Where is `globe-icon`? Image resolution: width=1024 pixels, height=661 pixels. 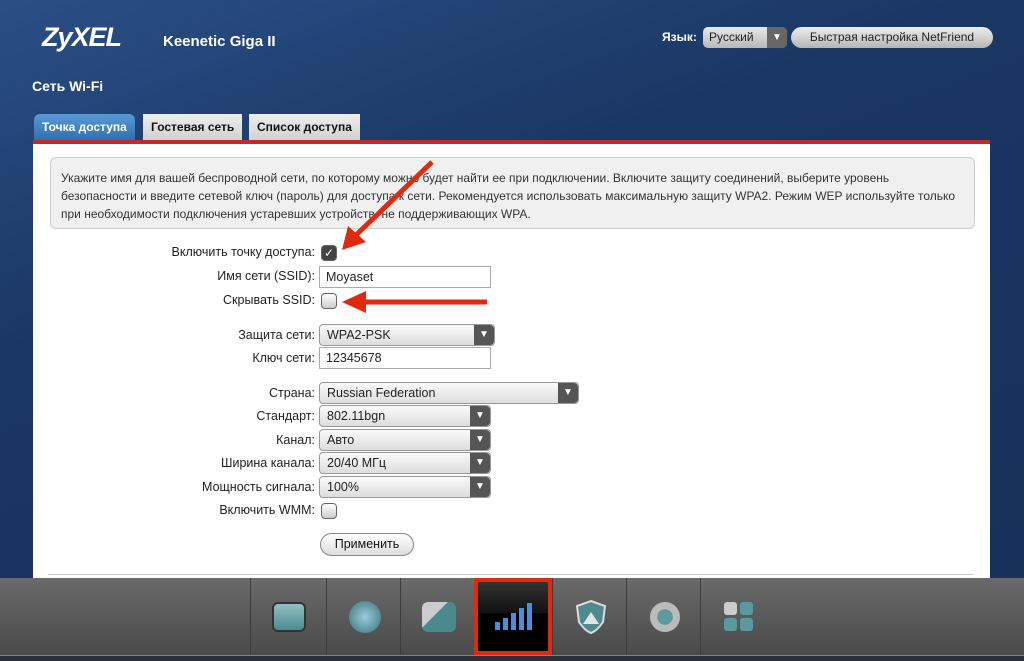
globe-icon is located at coordinates (364, 616).